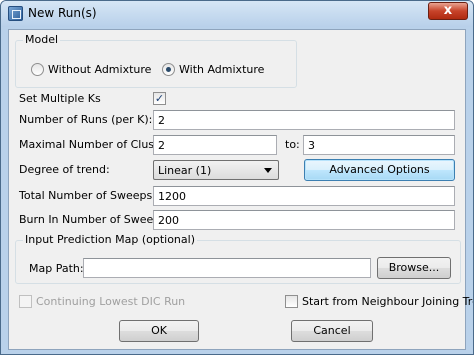 The image size is (474, 355). Describe the element at coordinates (168, 69) in the screenshot. I see `with-admixture-radio` at that location.